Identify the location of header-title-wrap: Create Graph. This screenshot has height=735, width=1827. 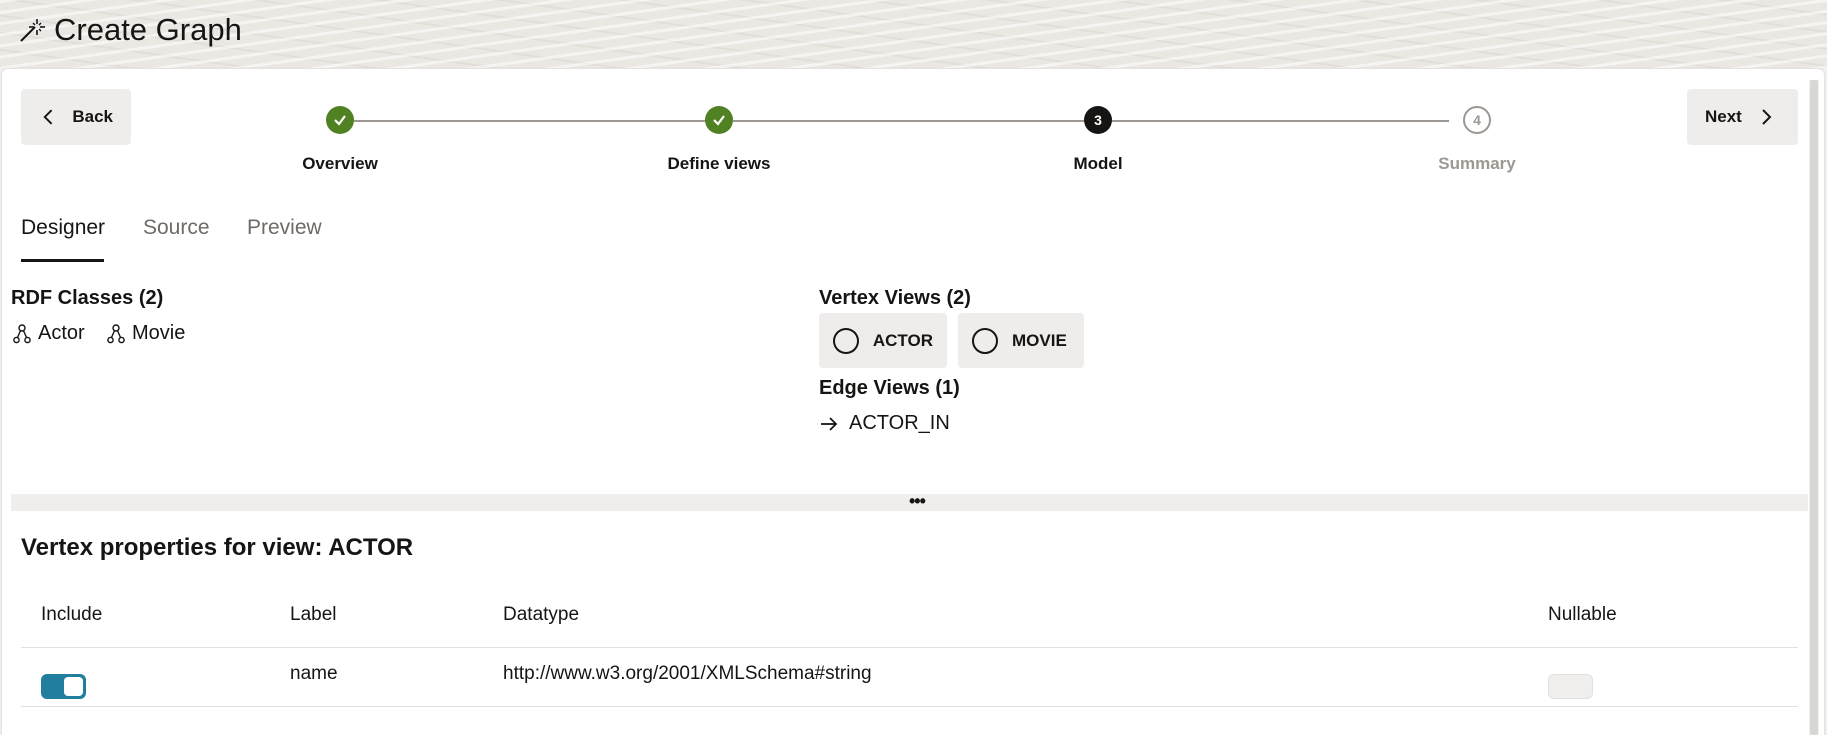
(130, 30).